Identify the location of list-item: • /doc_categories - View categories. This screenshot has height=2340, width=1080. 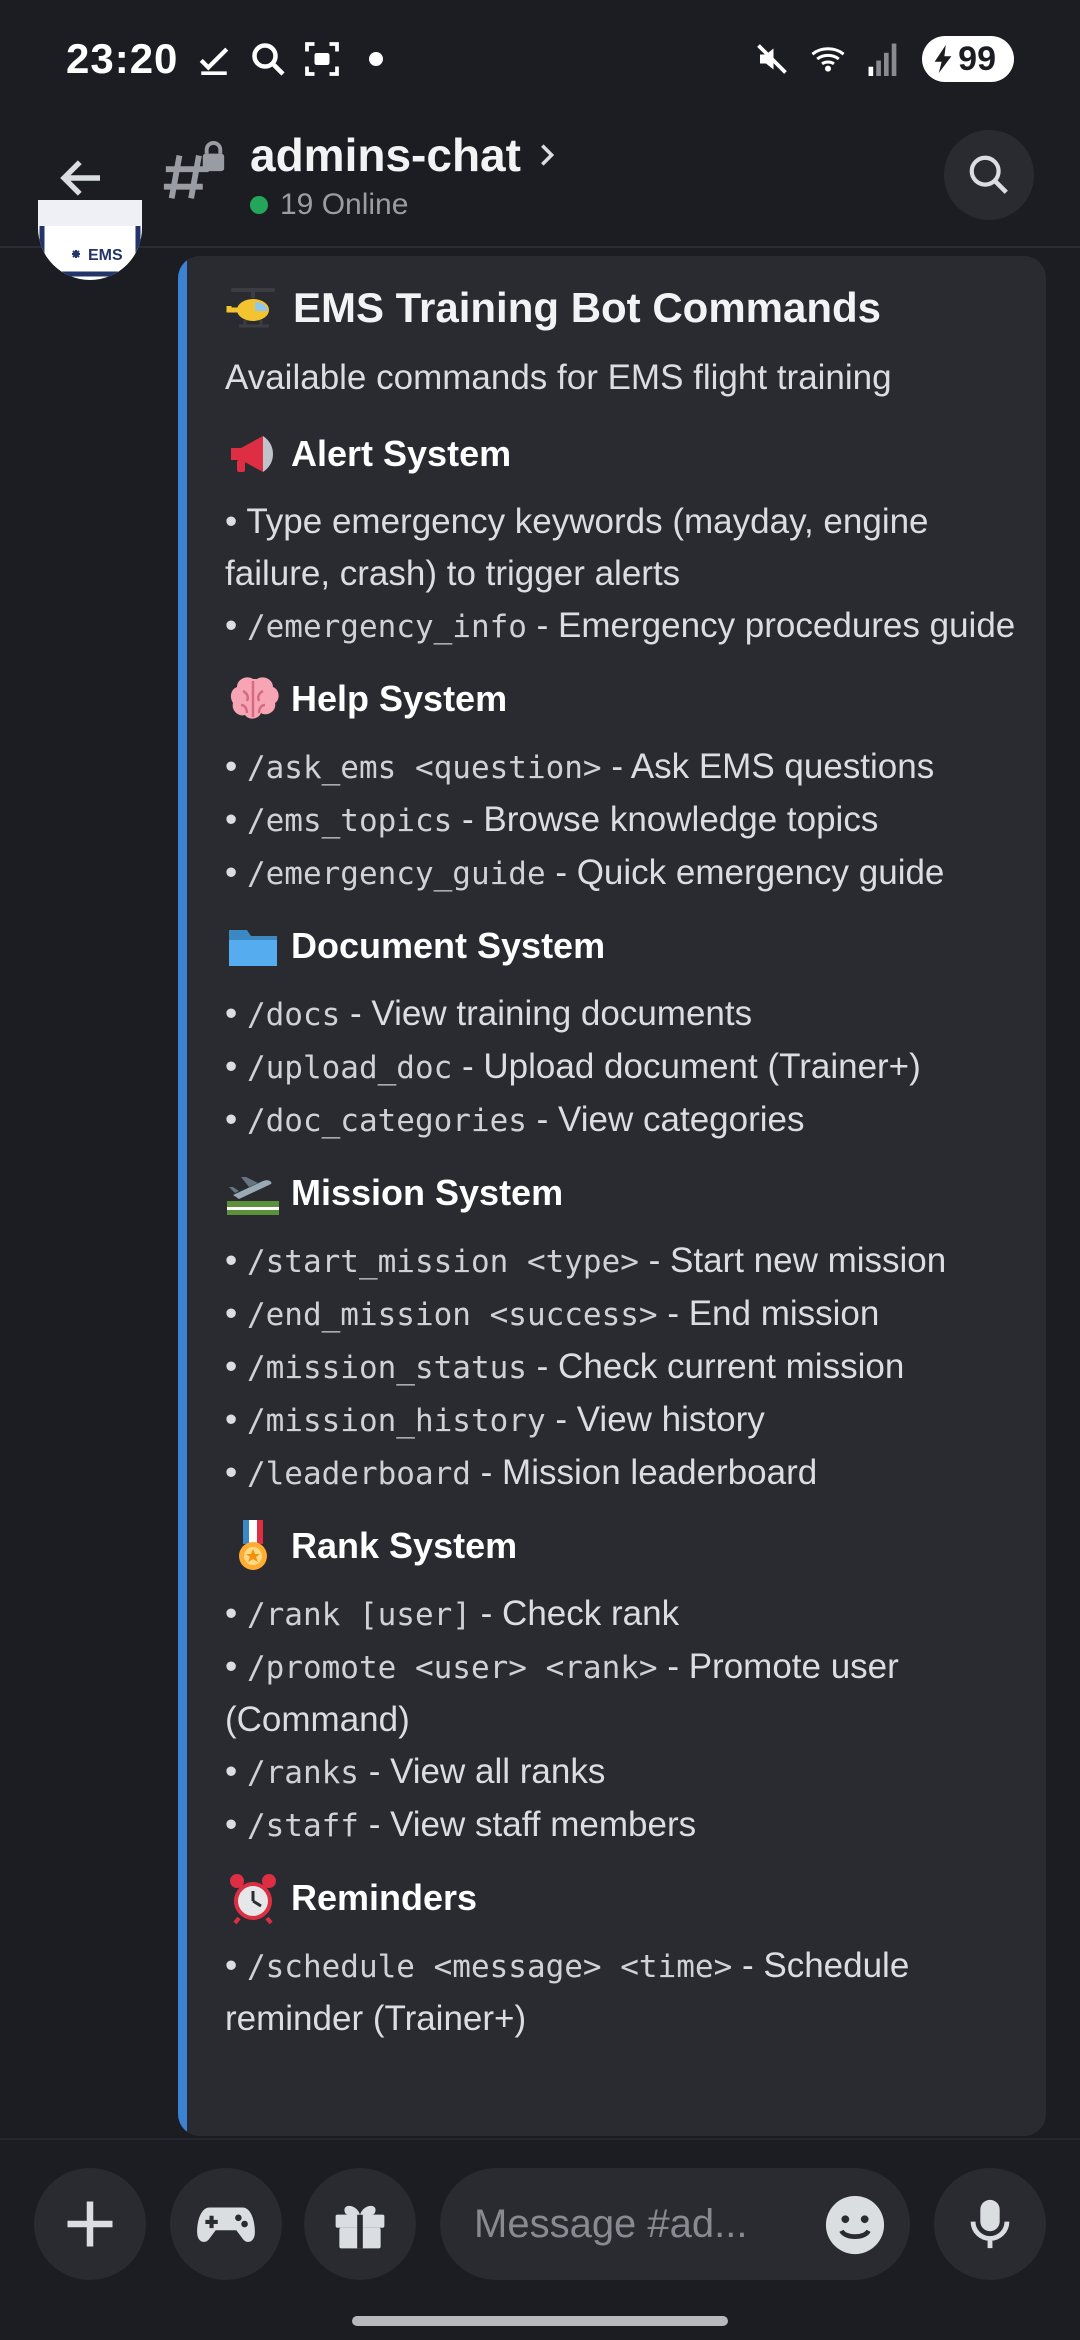
(515, 1119).